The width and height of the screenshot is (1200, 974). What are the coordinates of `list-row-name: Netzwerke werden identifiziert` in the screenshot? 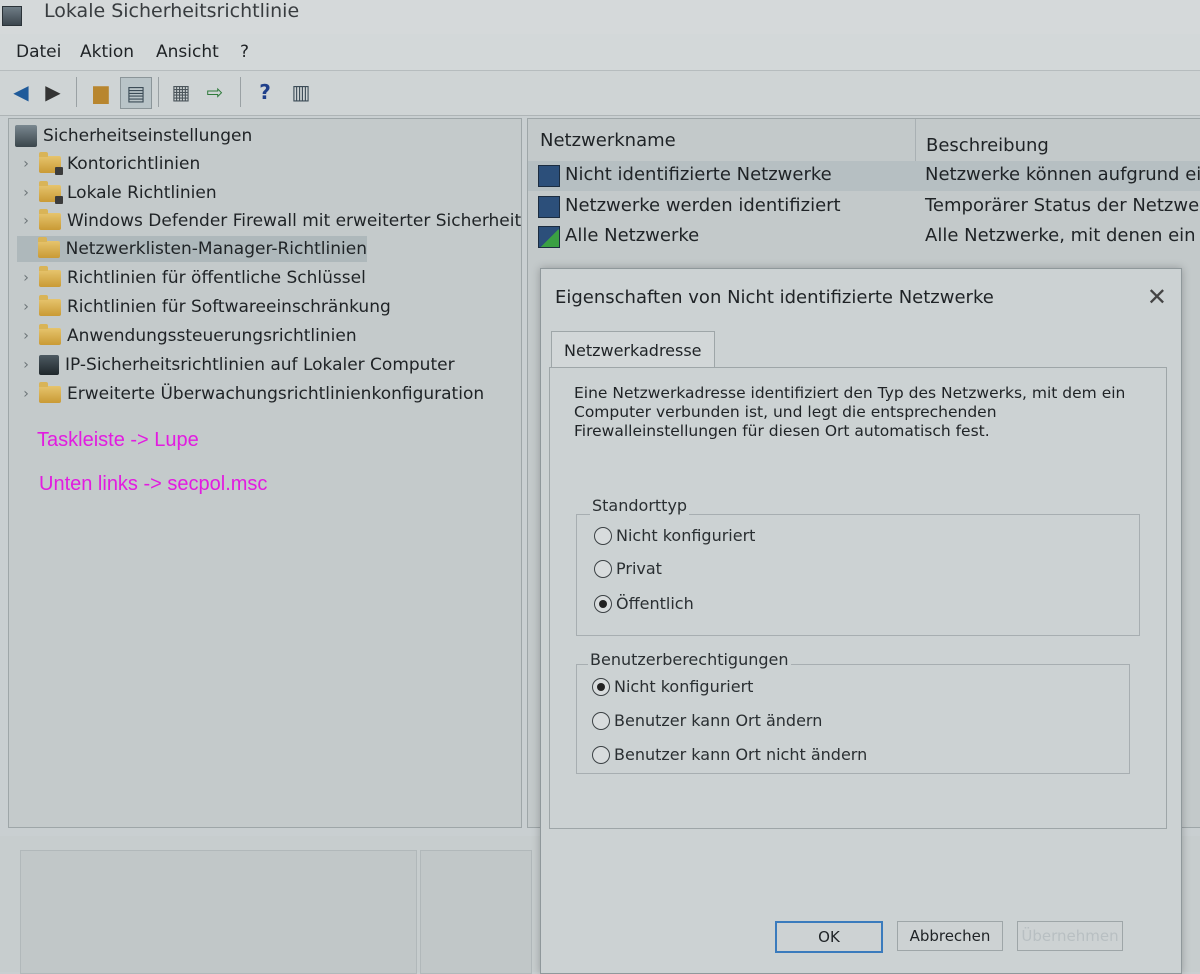 It's located at (703, 205).